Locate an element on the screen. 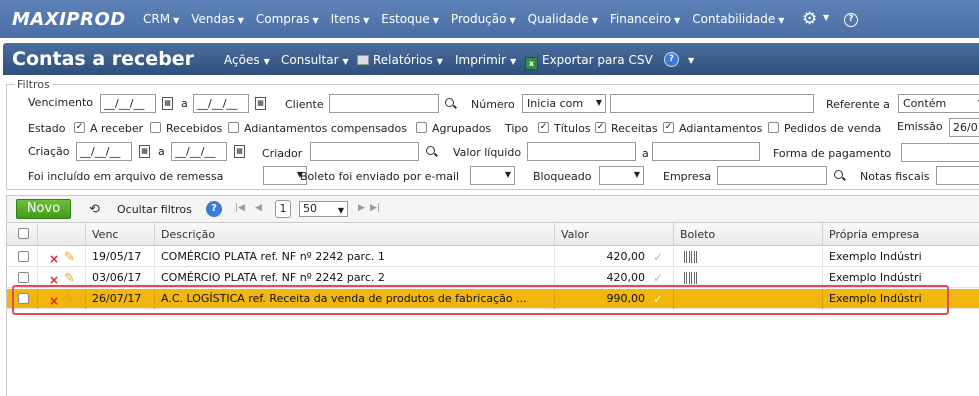 The width and height of the screenshot is (979, 396). valor-to-input is located at coordinates (706, 151).